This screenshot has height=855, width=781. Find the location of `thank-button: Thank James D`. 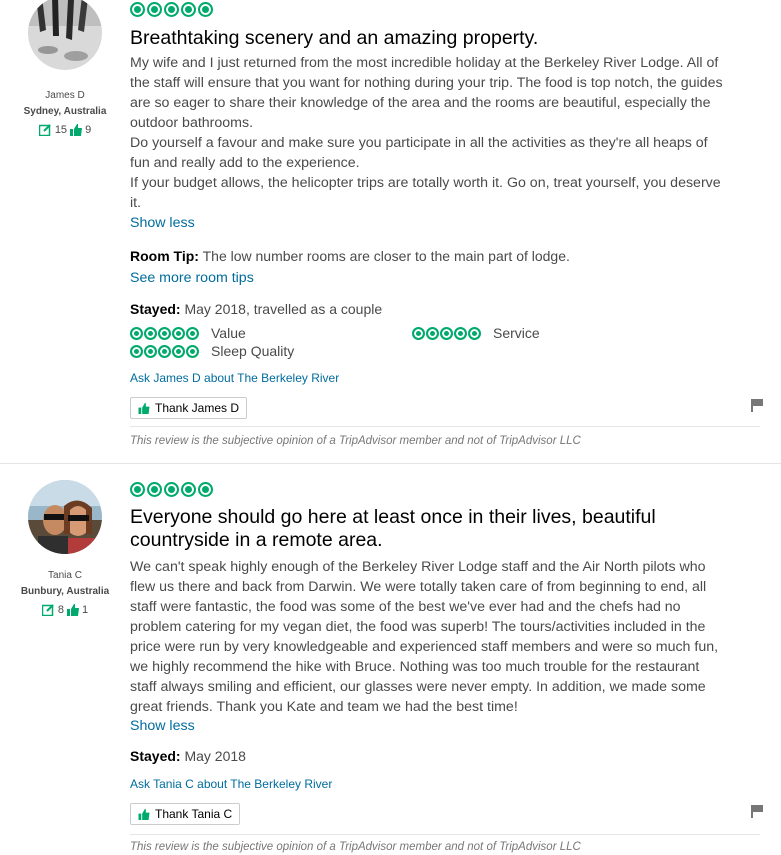

thank-button: Thank James D is located at coordinates (189, 408).